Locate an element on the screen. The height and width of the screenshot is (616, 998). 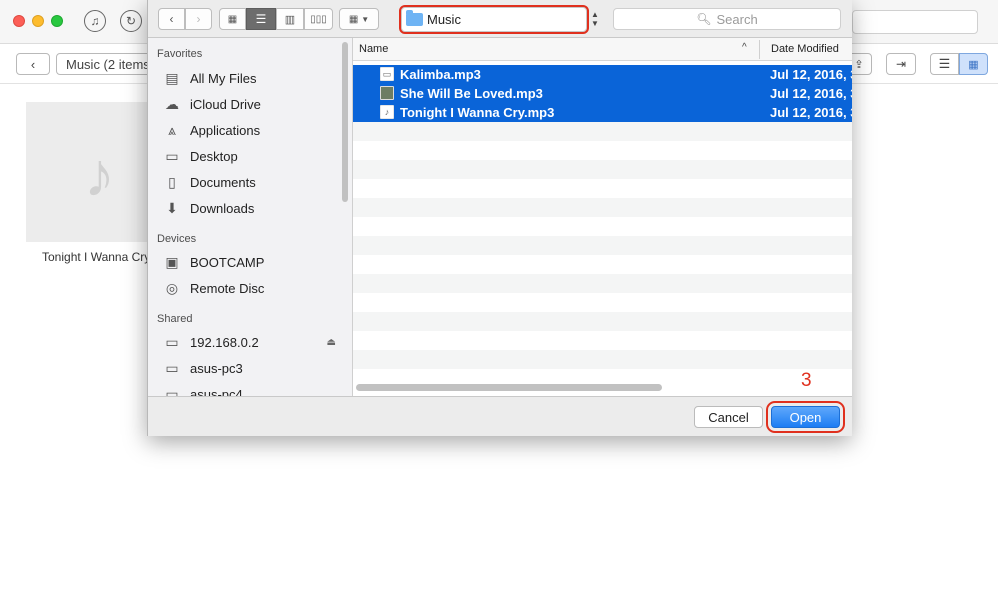
dialog-toolbar: ‹ › ▦ ☰ ▥ ▯▯▯ ▦ ▼ 1 Music ▲ ▼ � is located at coordinates (500, 19).